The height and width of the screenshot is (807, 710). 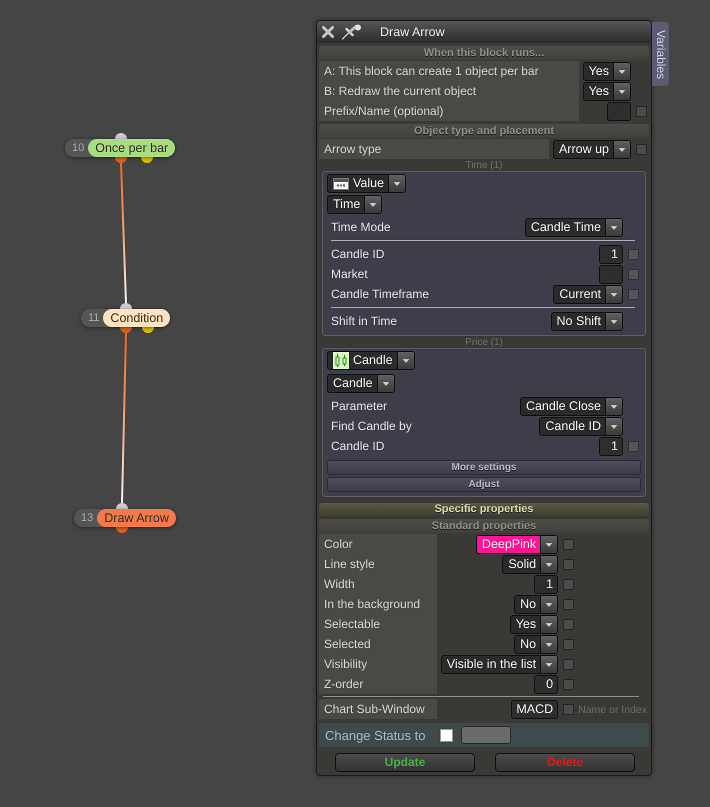 I want to click on dropdown: Candle Time, so click(x=573, y=227).